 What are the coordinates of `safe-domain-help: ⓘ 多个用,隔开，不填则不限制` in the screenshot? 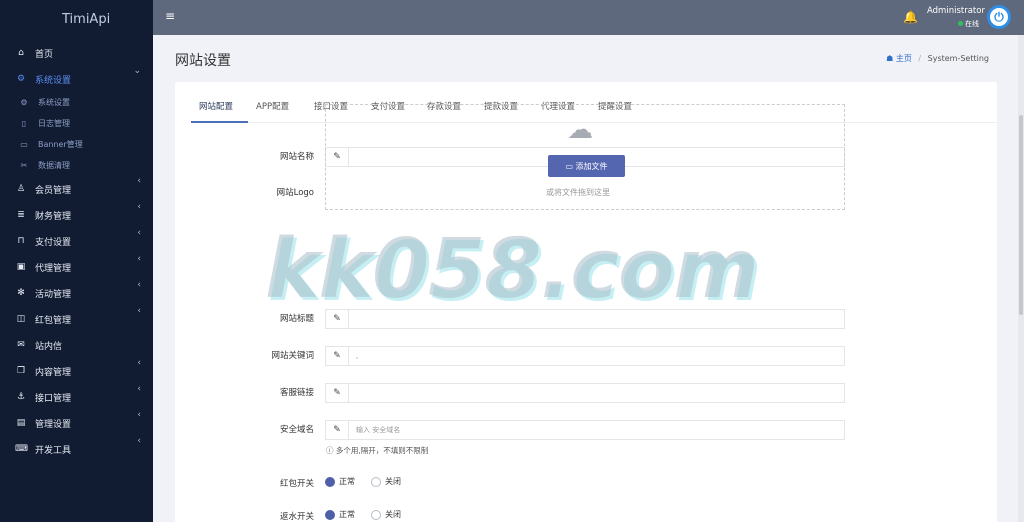 It's located at (377, 450).